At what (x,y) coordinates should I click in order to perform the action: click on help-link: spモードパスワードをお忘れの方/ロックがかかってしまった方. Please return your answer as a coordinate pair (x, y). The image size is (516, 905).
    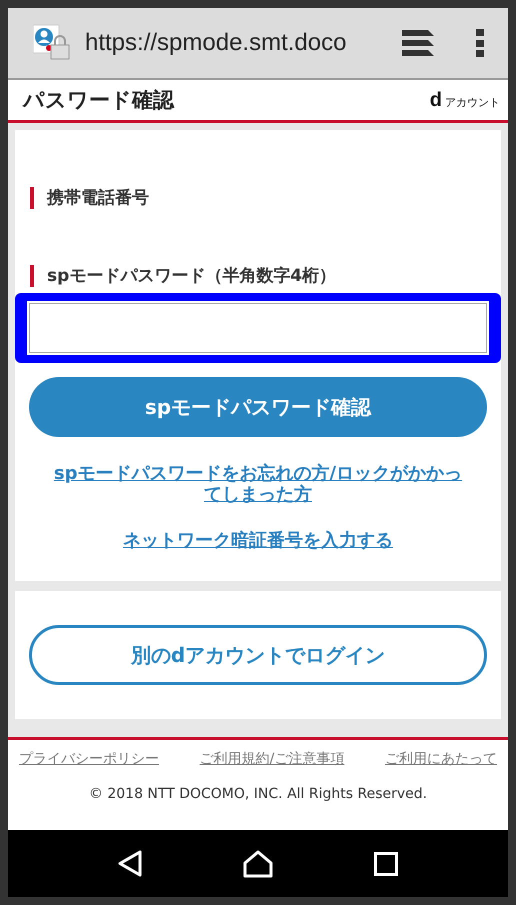
    Looking at the image, I should click on (258, 484).